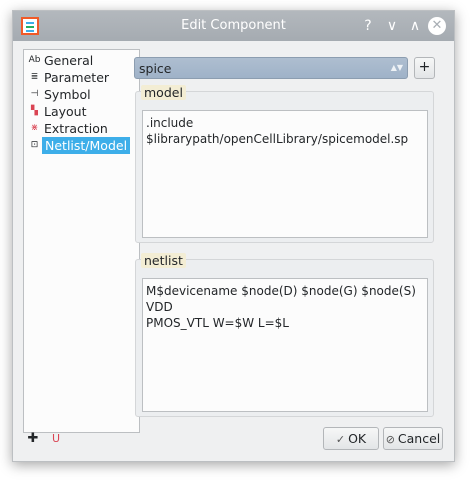  What do you see at coordinates (34, 60) in the screenshot?
I see `text-ab-icon: Ab` at bounding box center [34, 60].